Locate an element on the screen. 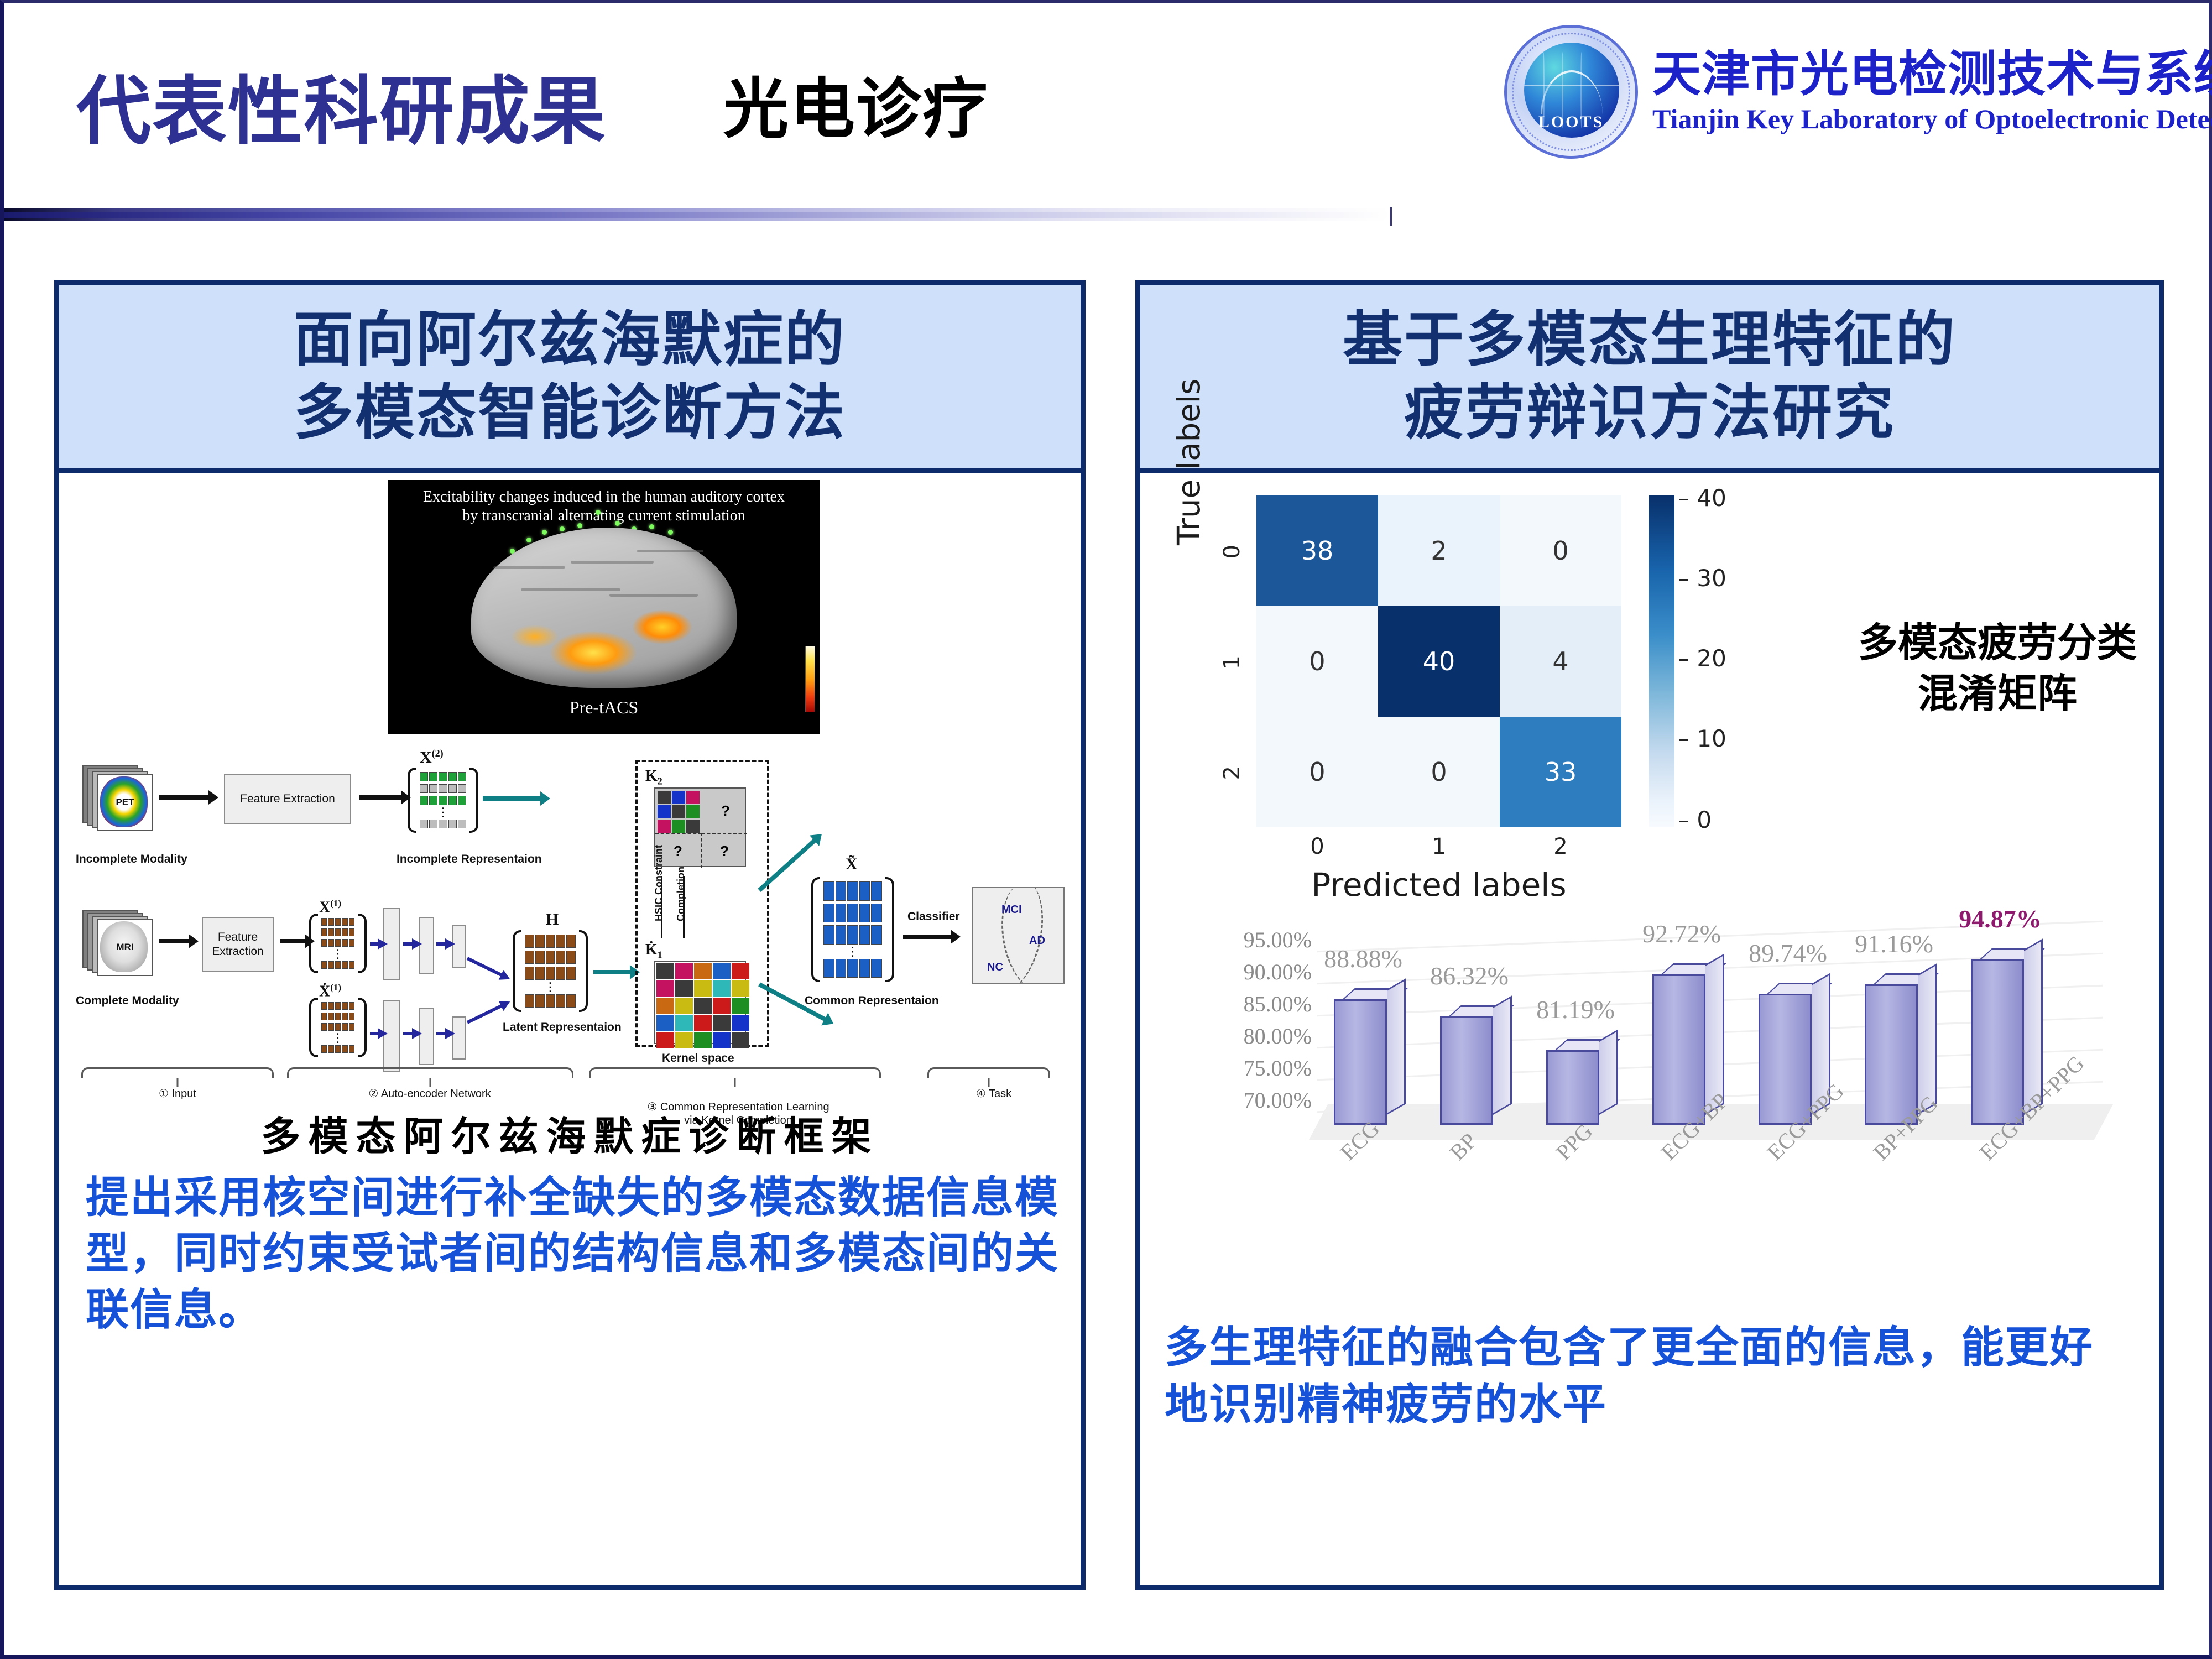  bar-ecg-bp: 92.72% is located at coordinates (1684, 1023).